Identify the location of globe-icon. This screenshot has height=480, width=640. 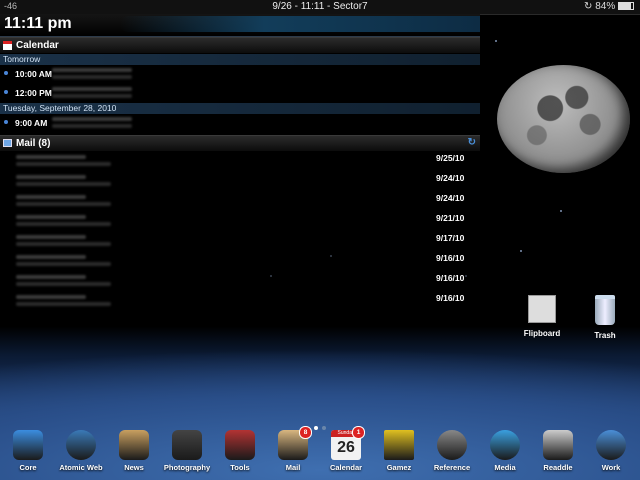
(81, 445).